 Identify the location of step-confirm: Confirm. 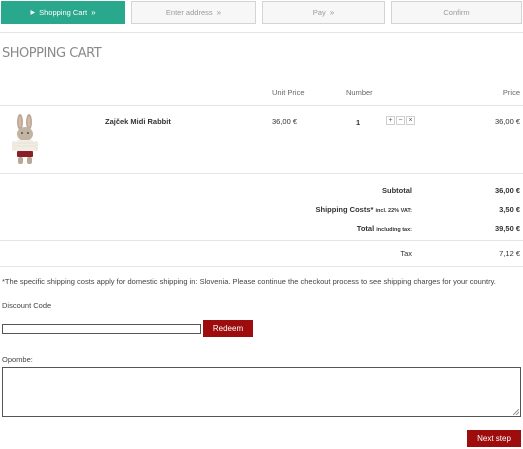
(456, 12).